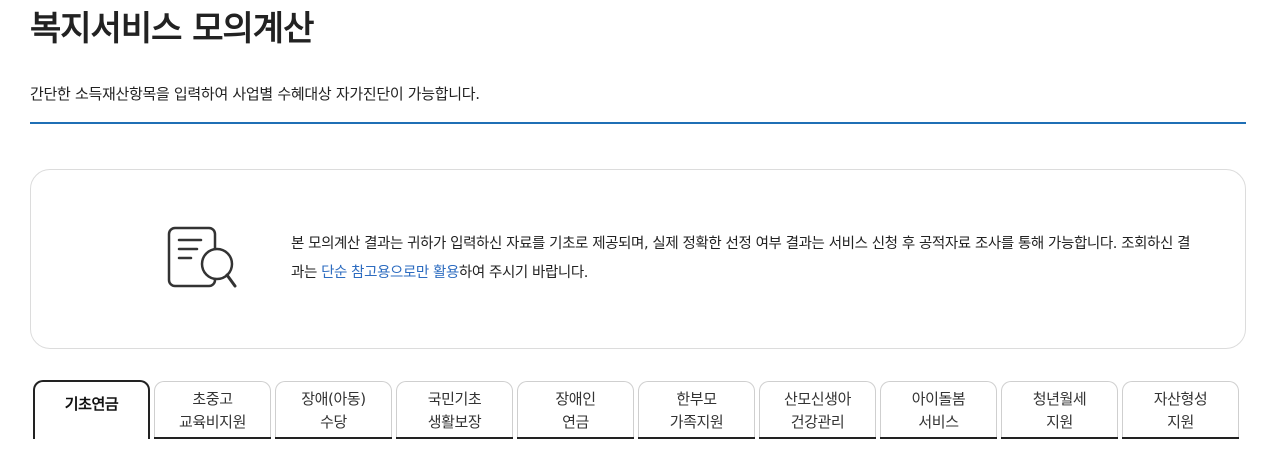 This screenshot has height=449, width=1275. Describe the element at coordinates (575, 410) in the screenshot. I see `tab-disability-pension: 장애인 연금` at that location.